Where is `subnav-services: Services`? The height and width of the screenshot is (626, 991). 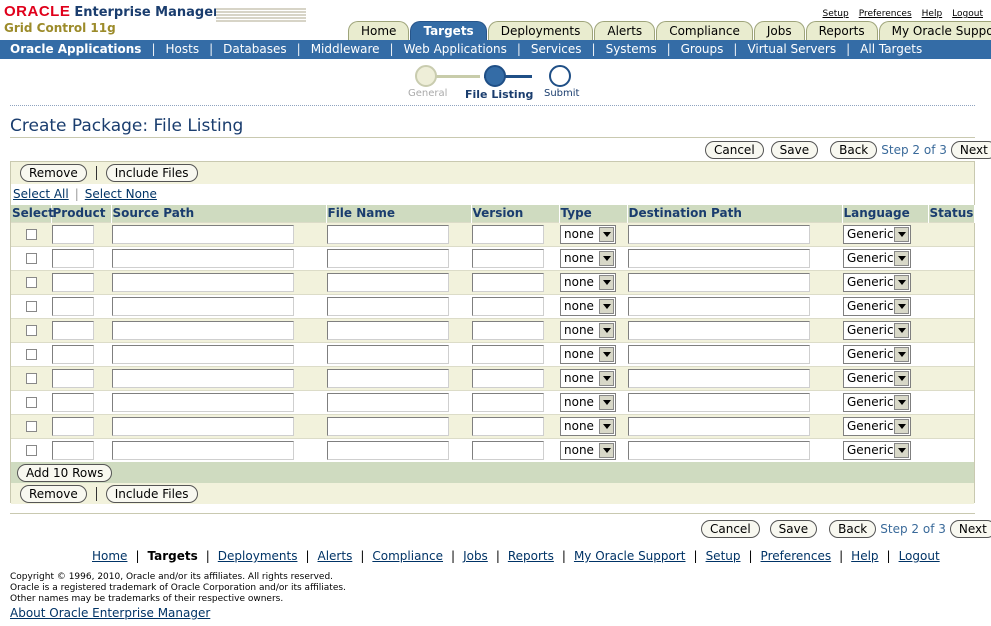
subnav-services: Services is located at coordinates (556, 49).